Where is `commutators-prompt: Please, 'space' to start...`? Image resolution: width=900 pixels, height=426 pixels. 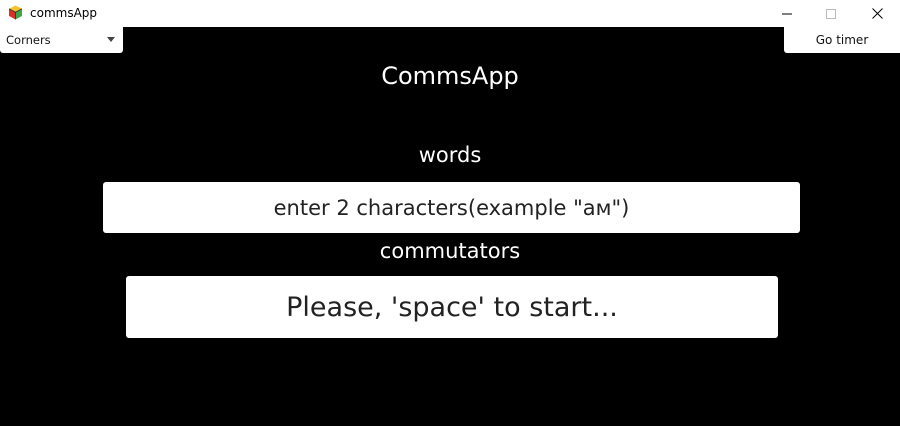 commutators-prompt: Please, 'space' to start... is located at coordinates (452, 307).